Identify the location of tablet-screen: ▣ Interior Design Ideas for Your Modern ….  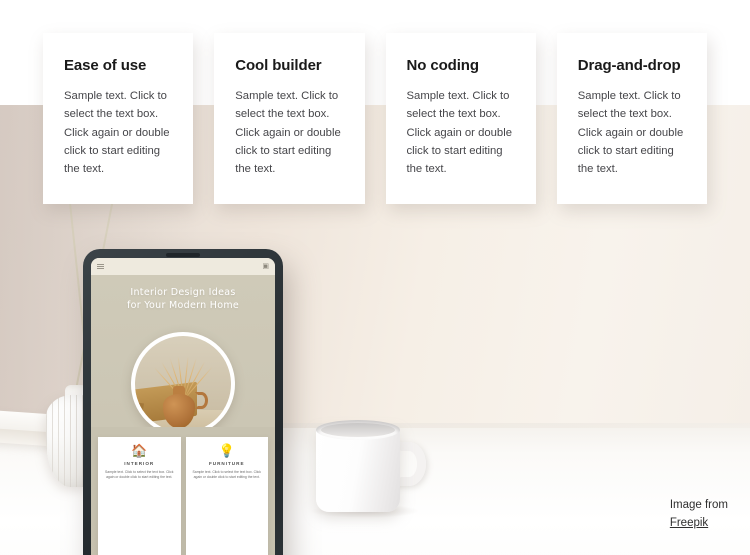
(183, 406).